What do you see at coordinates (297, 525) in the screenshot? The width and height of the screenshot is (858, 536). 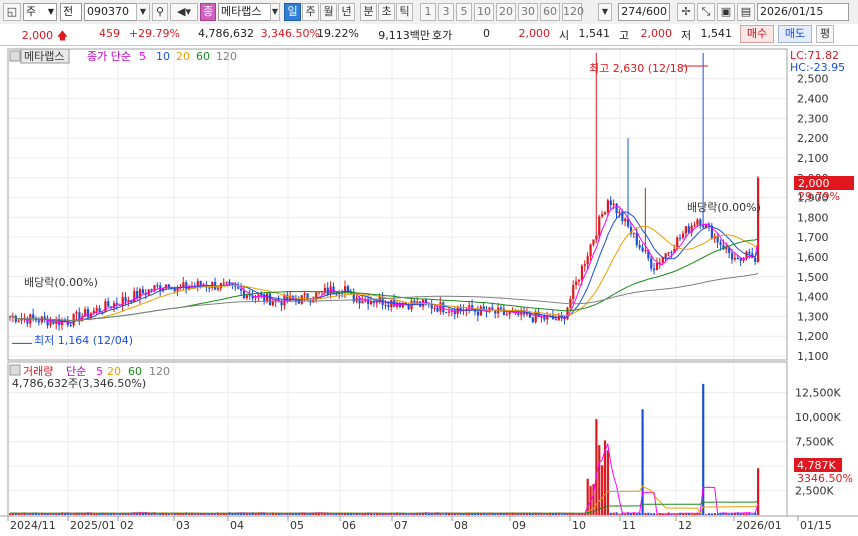 I see `time-tick-label: 05` at bounding box center [297, 525].